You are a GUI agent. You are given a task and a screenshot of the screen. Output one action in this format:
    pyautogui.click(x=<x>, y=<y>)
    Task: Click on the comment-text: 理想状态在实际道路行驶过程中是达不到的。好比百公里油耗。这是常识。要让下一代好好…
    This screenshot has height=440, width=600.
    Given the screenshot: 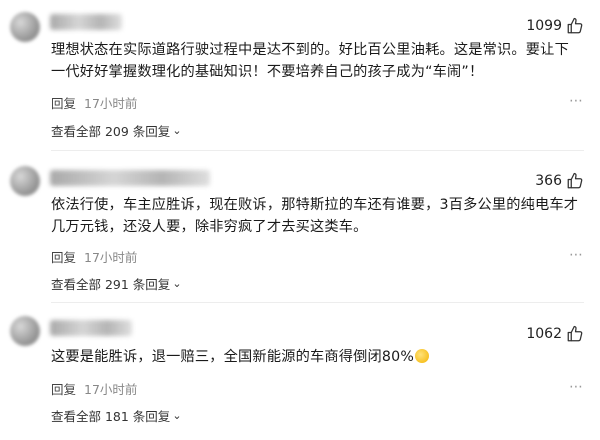 What is the action you would take?
    pyautogui.click(x=310, y=61)
    